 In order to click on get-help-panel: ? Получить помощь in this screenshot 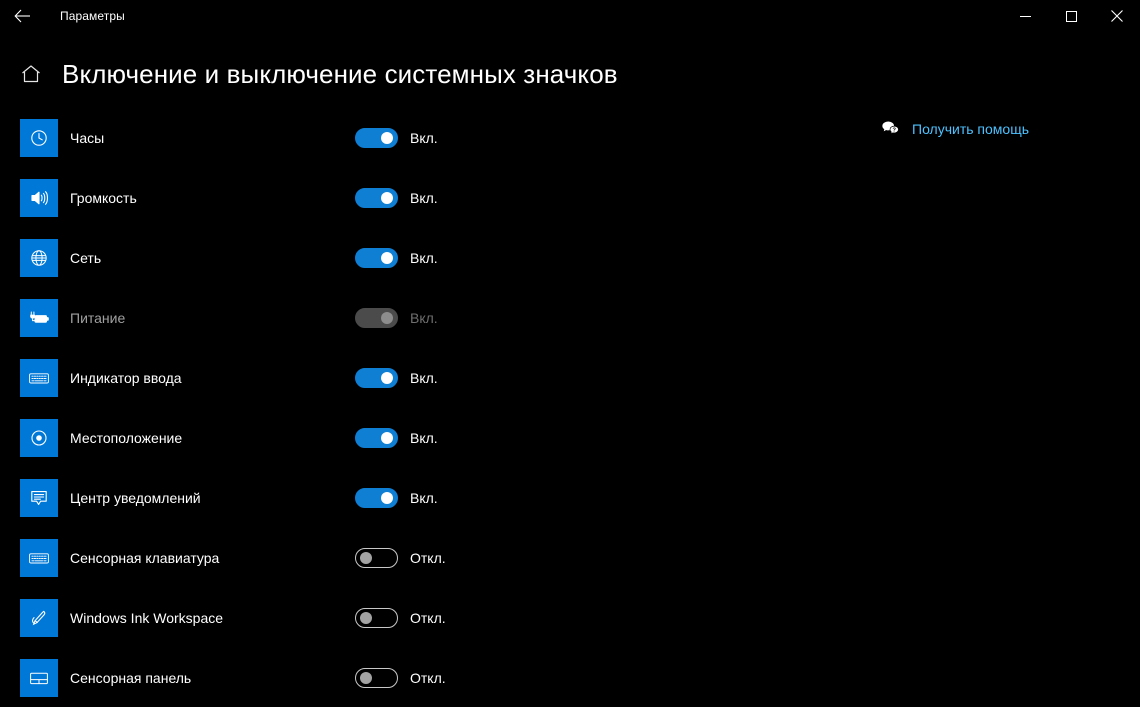, I will do `click(954, 129)`.